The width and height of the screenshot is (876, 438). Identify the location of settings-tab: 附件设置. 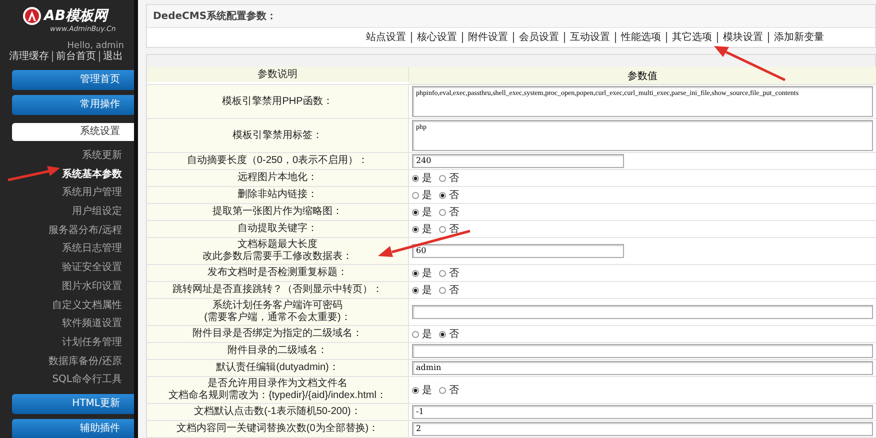
(487, 37).